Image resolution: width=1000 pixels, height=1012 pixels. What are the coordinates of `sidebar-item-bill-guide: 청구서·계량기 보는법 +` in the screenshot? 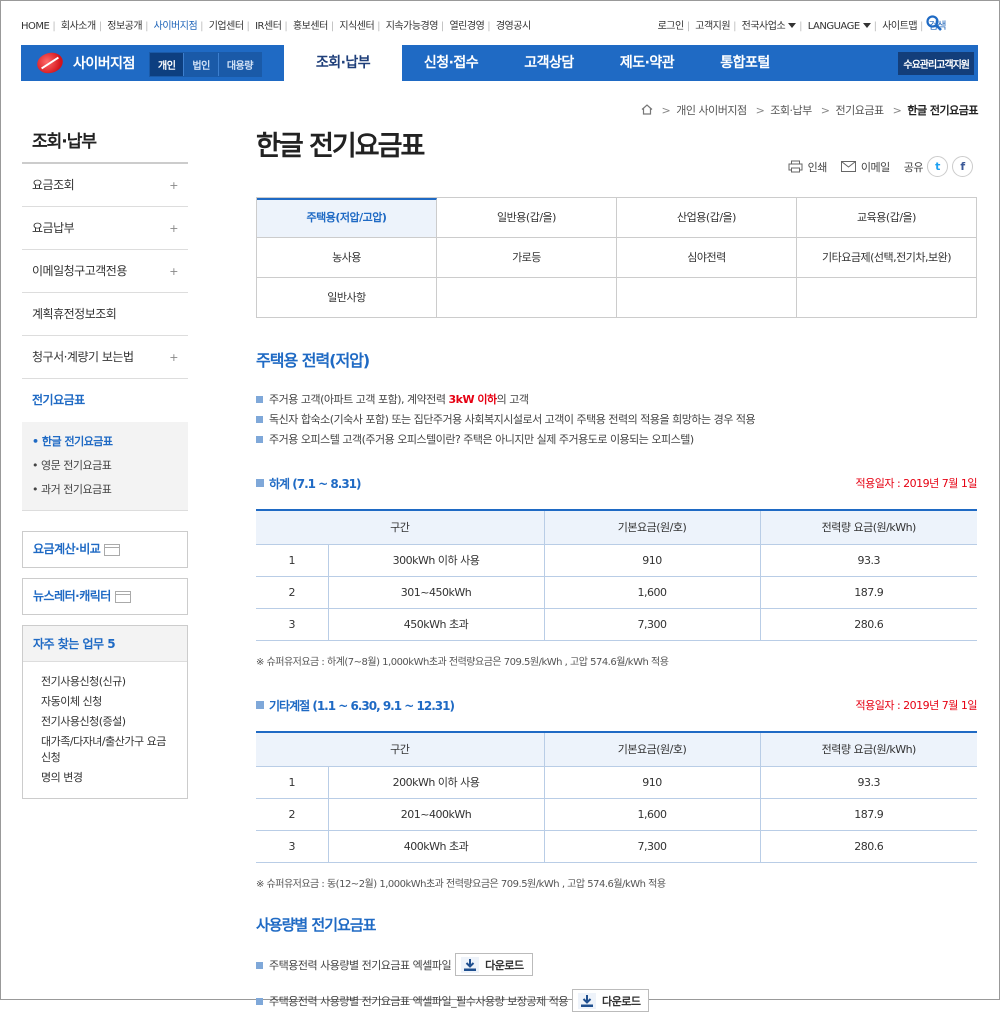 It's located at (105, 357).